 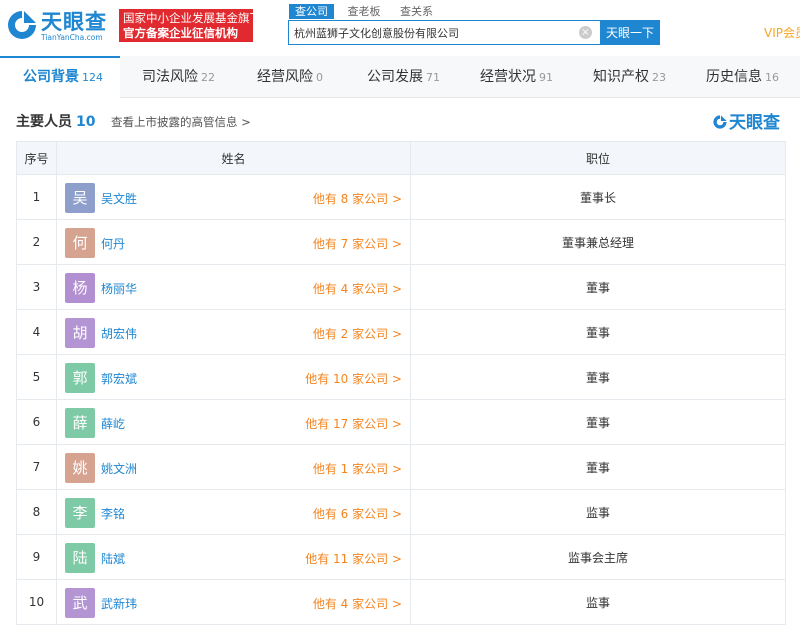 I want to click on avatar: 姚, so click(x=80, y=467).